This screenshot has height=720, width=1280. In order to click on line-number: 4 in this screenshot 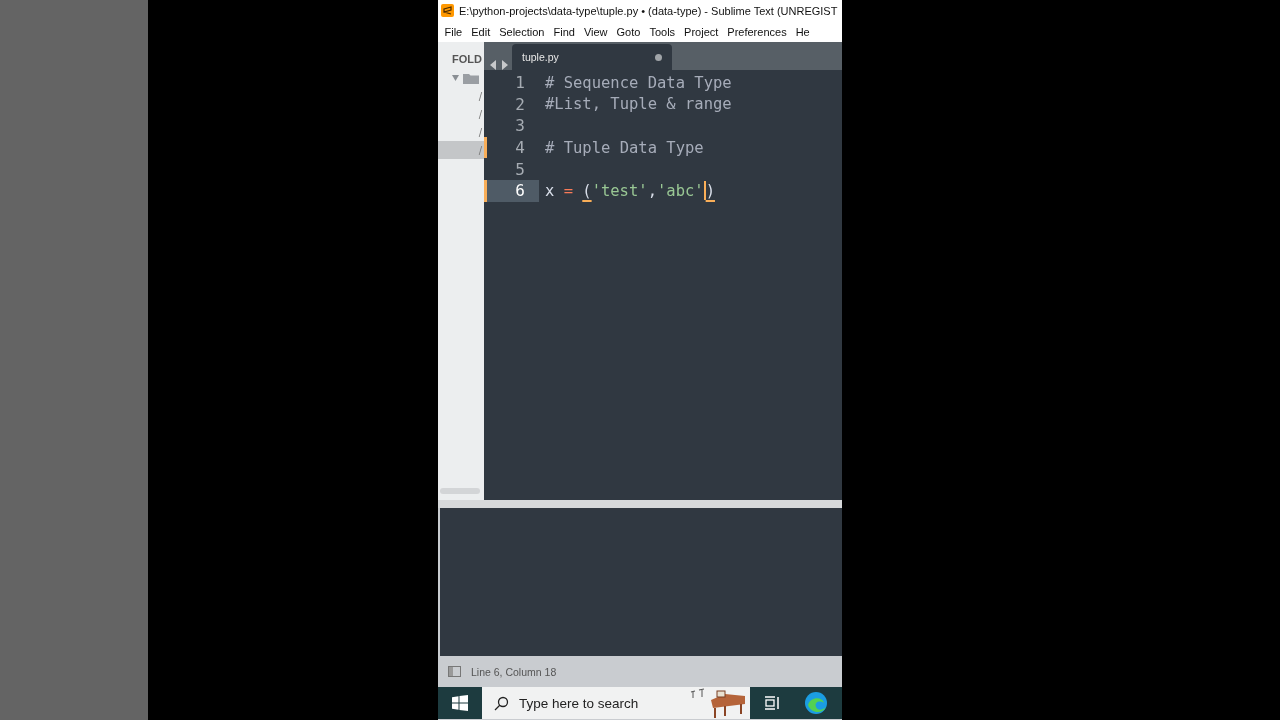, I will do `click(511, 147)`.